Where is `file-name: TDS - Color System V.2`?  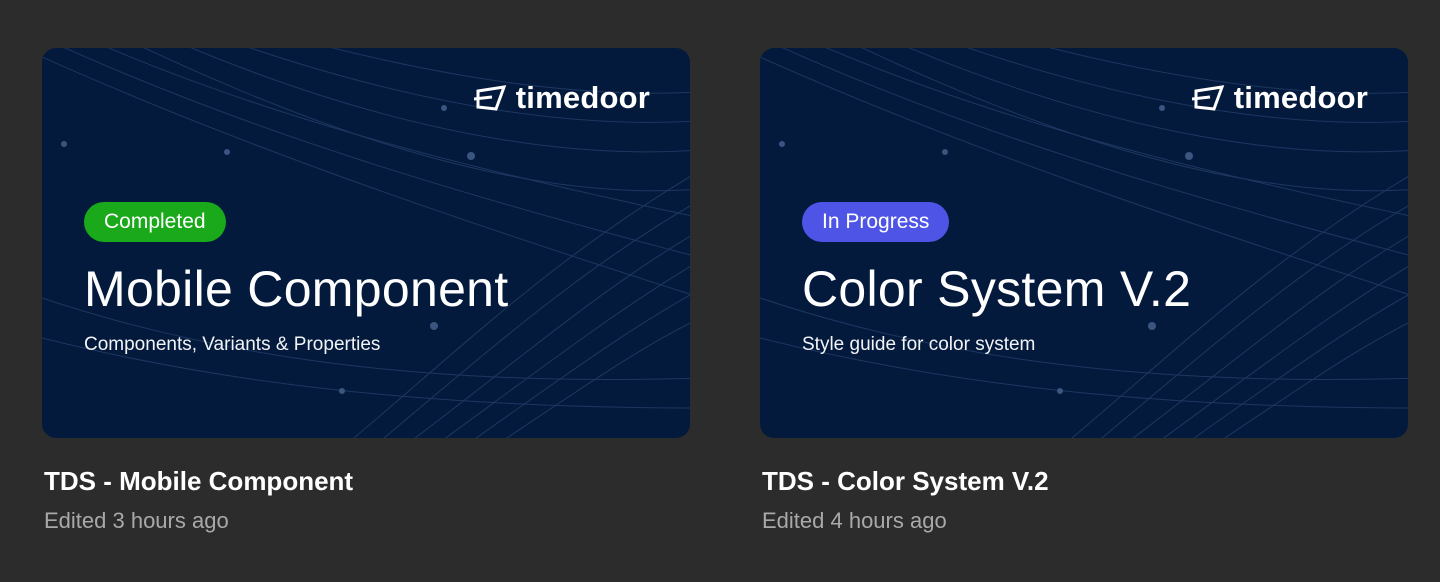
file-name: TDS - Color System V.2 is located at coordinates (1085, 481).